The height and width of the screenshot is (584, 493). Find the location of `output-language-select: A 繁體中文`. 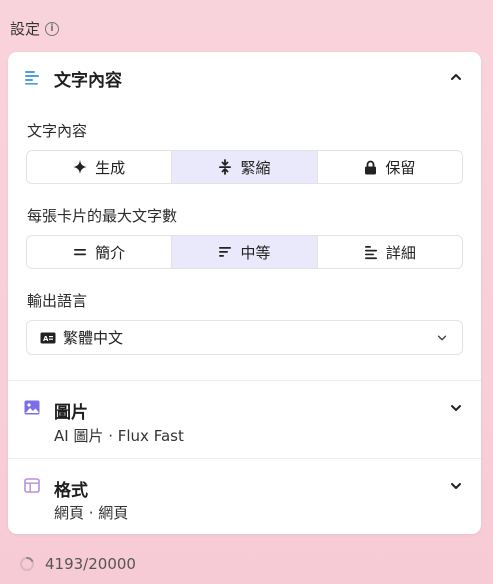

output-language-select: A 繁體中文 is located at coordinates (244, 337).